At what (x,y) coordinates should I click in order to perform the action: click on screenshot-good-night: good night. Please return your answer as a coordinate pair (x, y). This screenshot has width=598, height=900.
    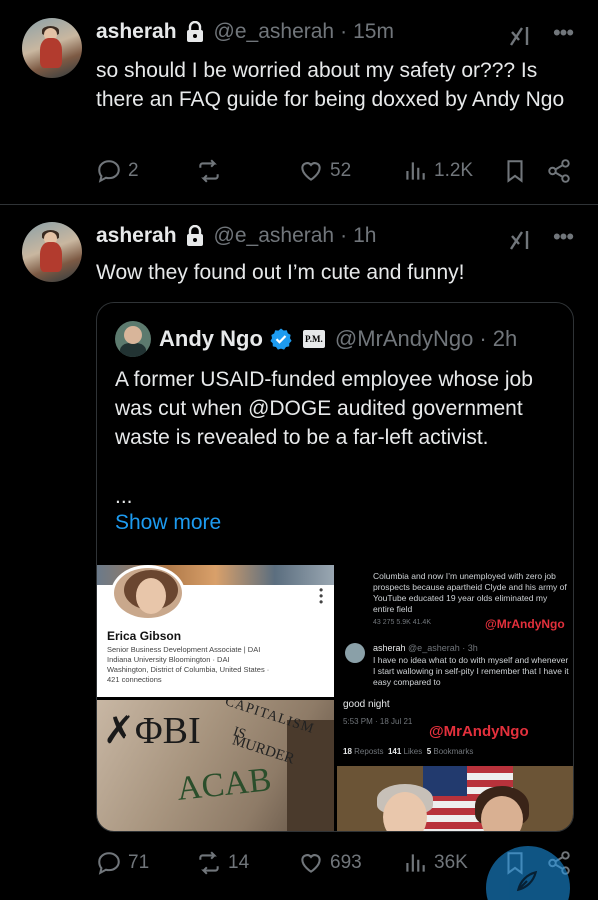
    Looking at the image, I should click on (366, 704).